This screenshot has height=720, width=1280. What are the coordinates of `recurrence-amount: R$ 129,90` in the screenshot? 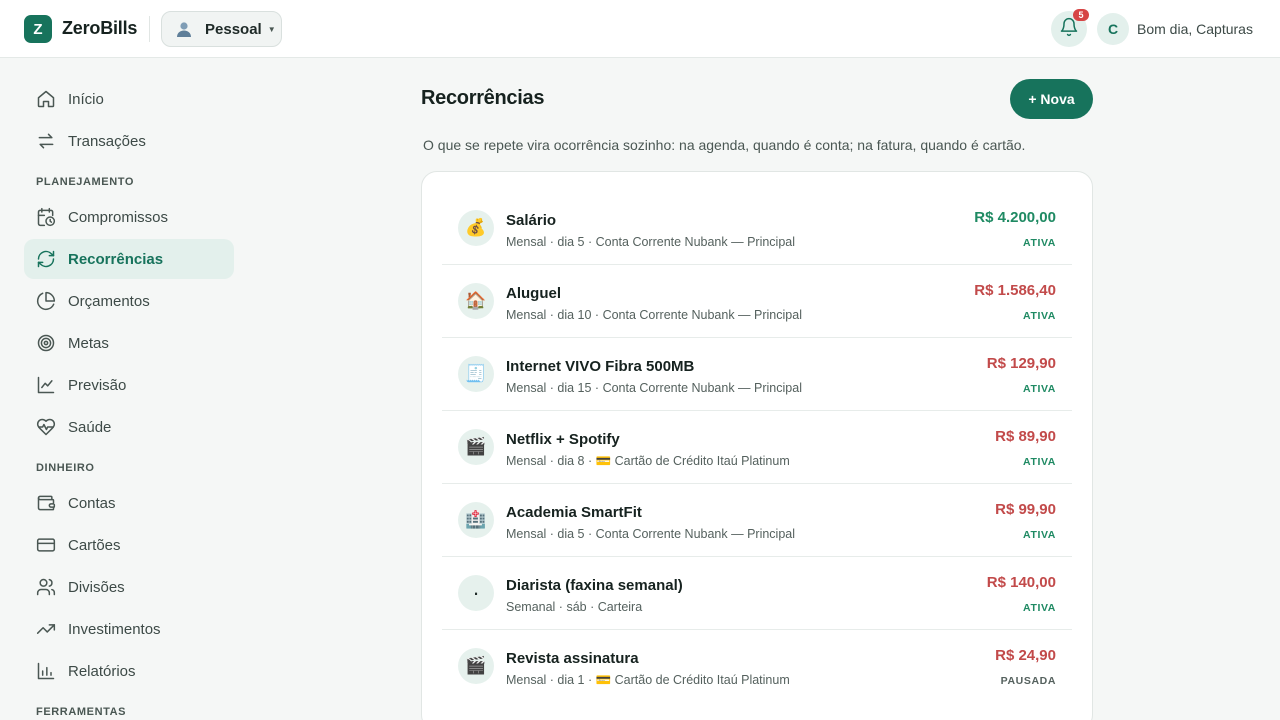 It's located at (1021, 363).